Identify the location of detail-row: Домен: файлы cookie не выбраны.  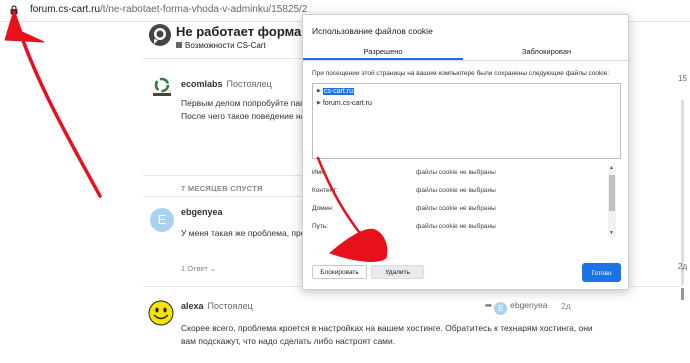
(404, 208).